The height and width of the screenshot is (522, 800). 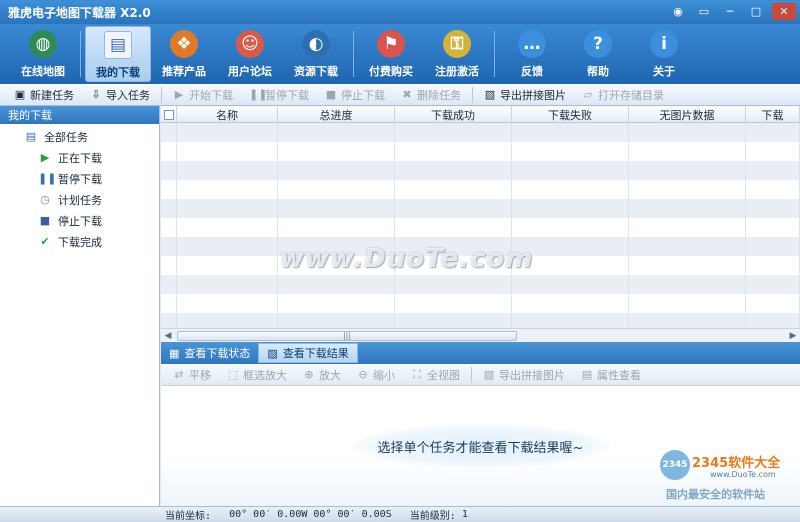 What do you see at coordinates (279, 95) in the screenshot?
I see `task-pause-button: ❚❚ 暂停下载` at bounding box center [279, 95].